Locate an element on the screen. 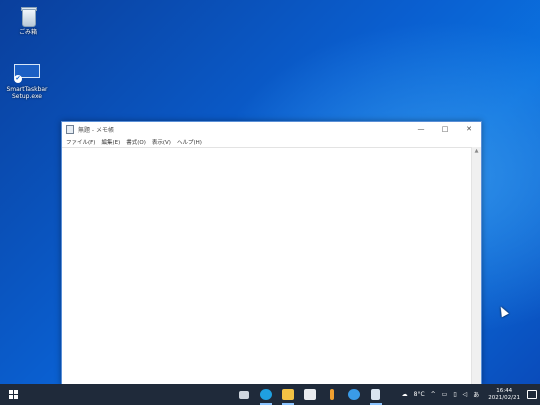 This screenshot has width=540, height=405. recycle-bin-icon is located at coordinates (28, 16).